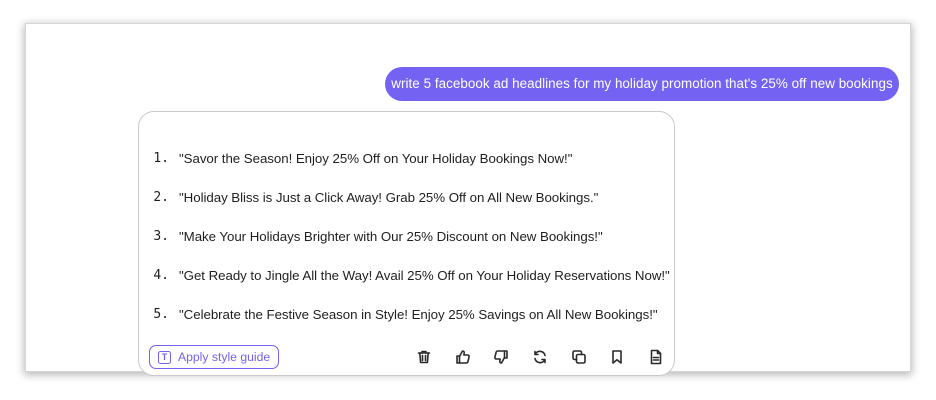 This screenshot has width=936, height=400. Describe the element at coordinates (161, 314) in the screenshot. I see `list-item-number: 5.` at that location.